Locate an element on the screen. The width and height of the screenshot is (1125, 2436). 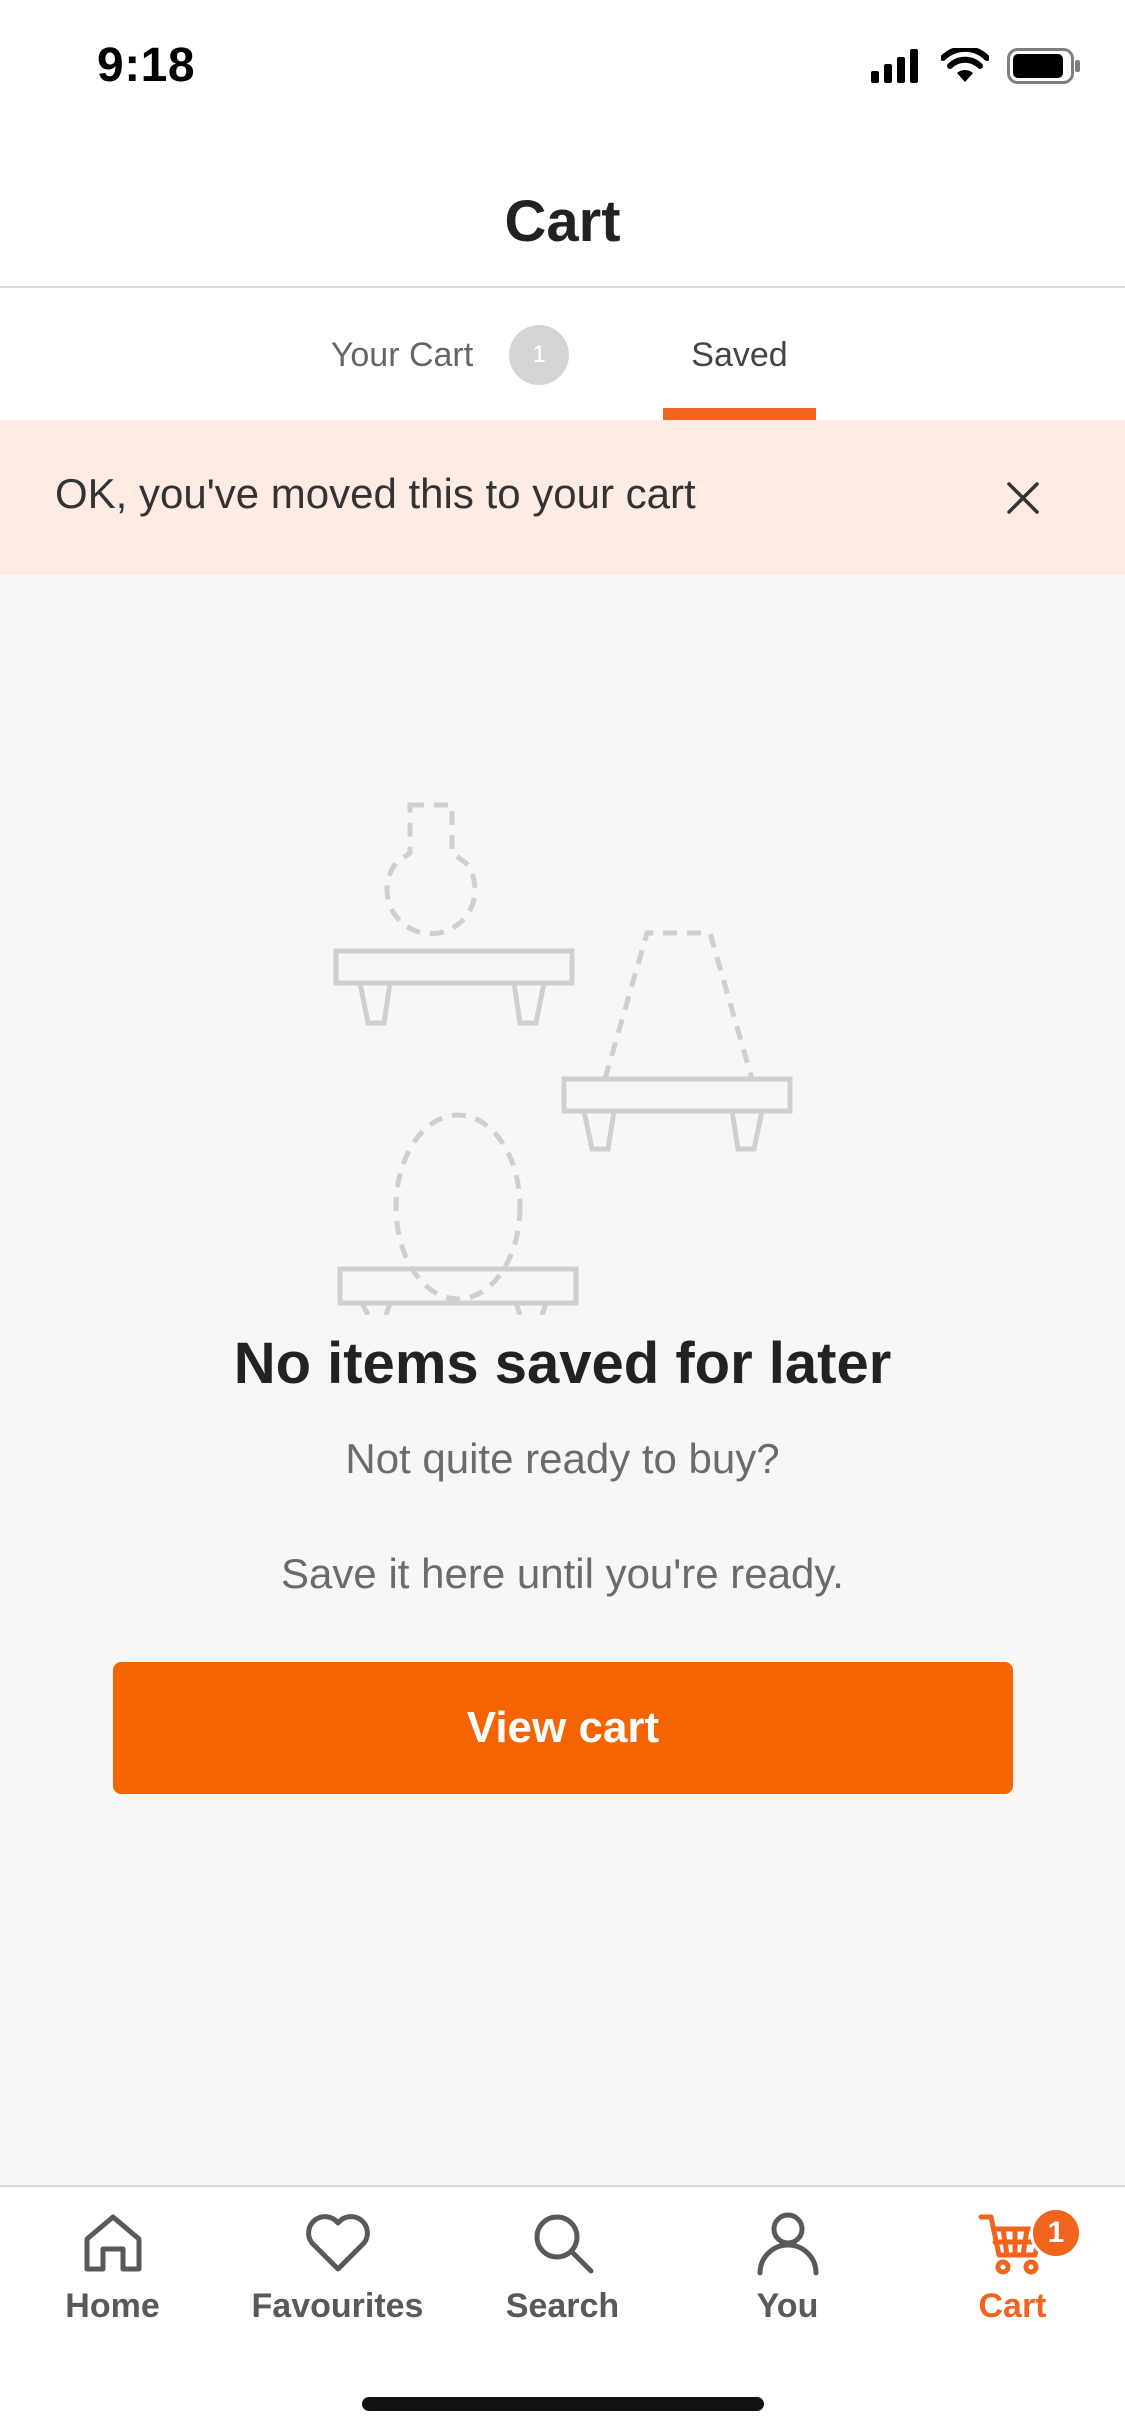
empty-state-title: No items saved for later is located at coordinates (562, 1363).